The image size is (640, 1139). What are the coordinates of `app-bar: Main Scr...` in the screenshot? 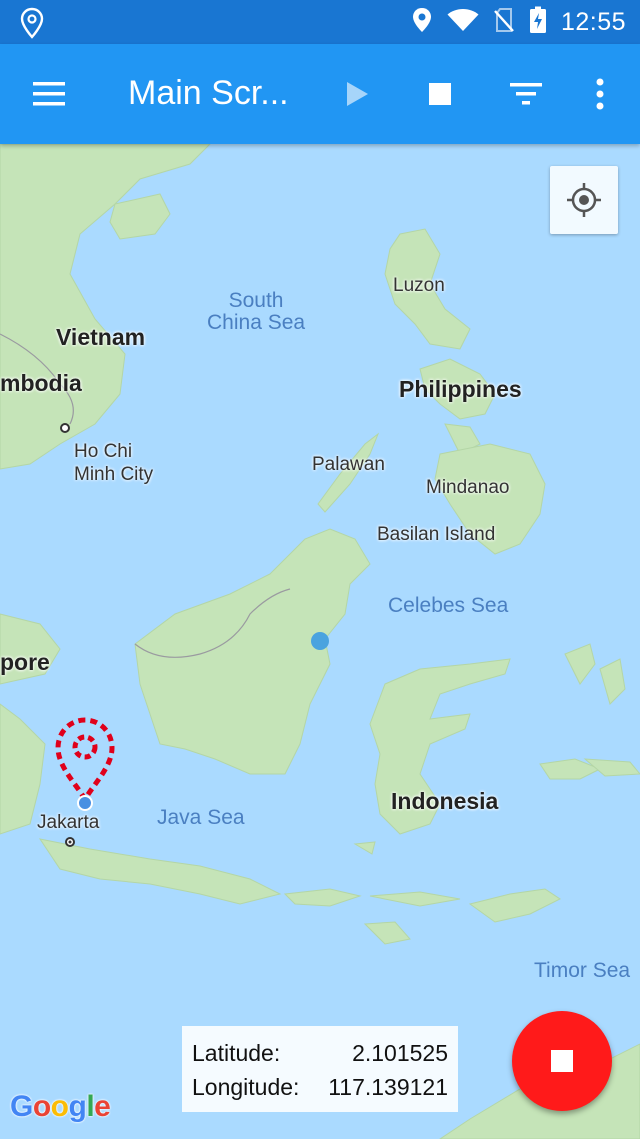 It's located at (320, 94).